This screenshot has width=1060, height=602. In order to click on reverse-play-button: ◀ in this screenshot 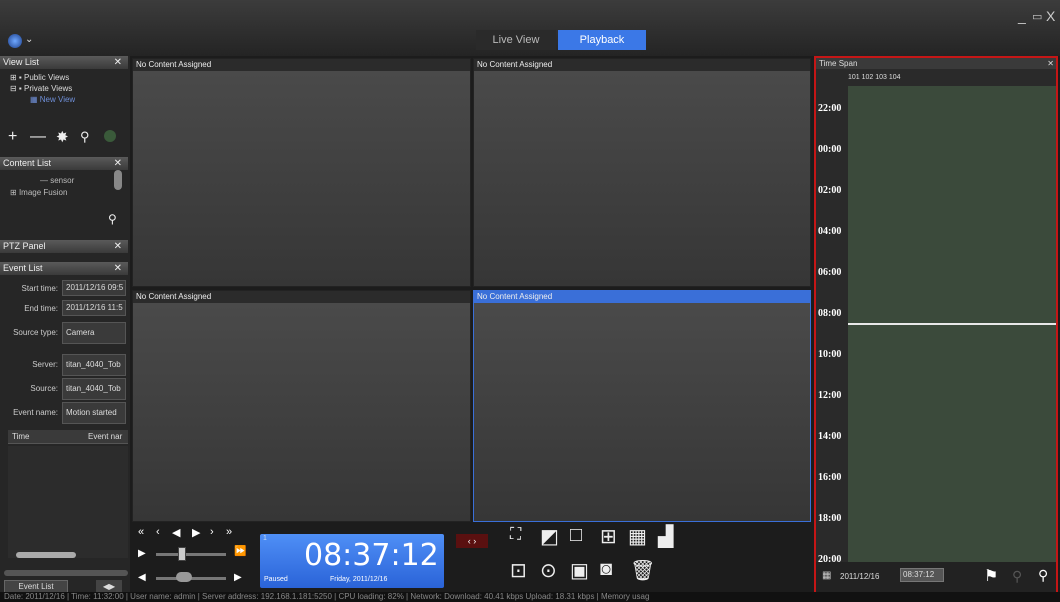, I will do `click(176, 532)`.